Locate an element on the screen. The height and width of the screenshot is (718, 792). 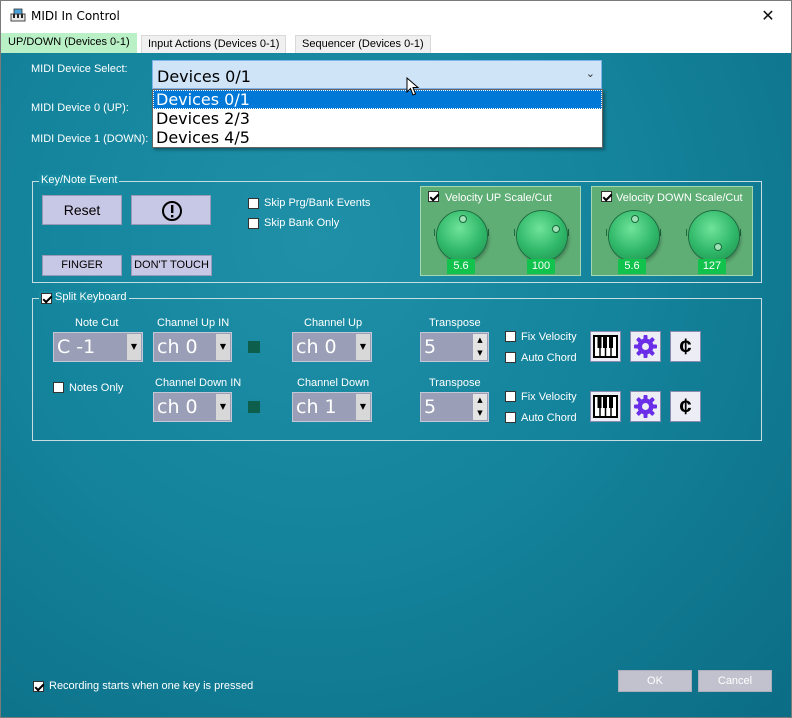
notes-only-checkbox is located at coordinates (58, 387).